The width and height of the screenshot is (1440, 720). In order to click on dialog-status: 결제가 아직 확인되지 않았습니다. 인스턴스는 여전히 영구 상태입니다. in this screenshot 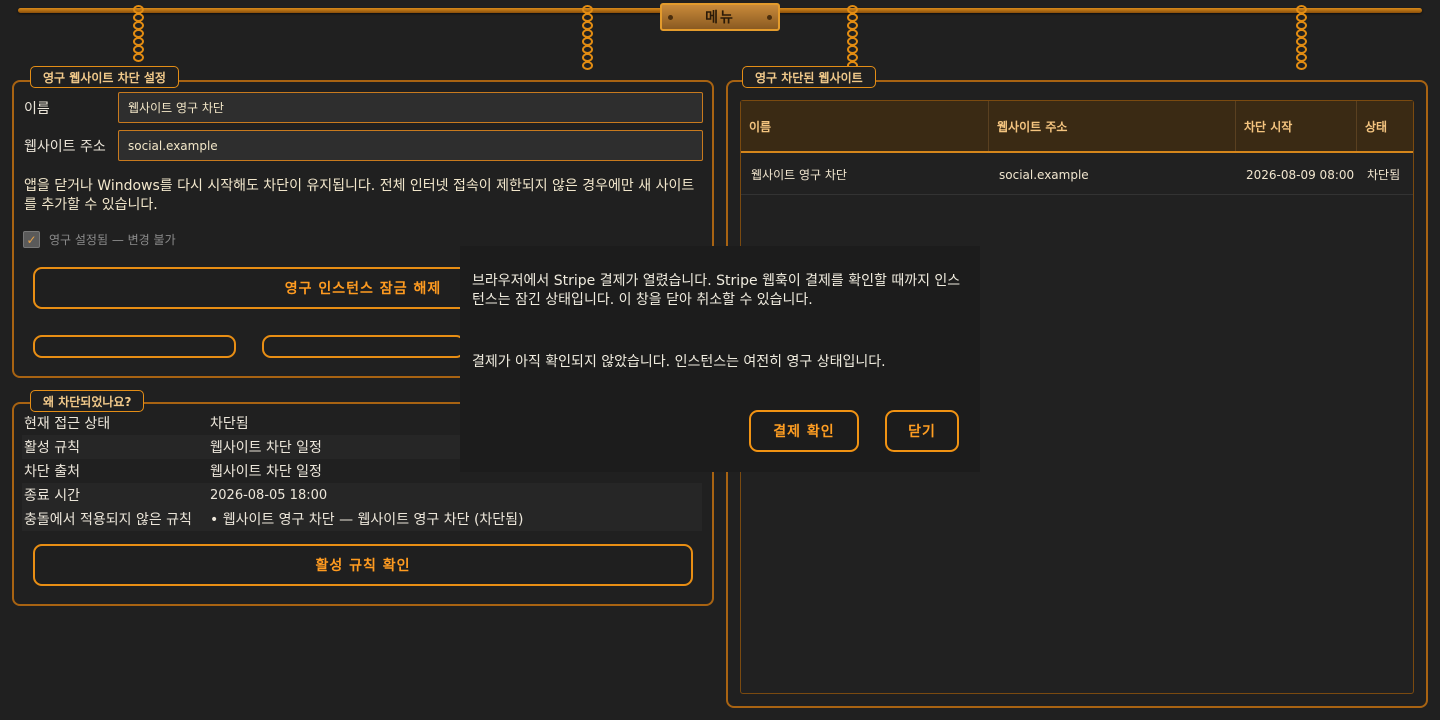, I will do `click(679, 362)`.